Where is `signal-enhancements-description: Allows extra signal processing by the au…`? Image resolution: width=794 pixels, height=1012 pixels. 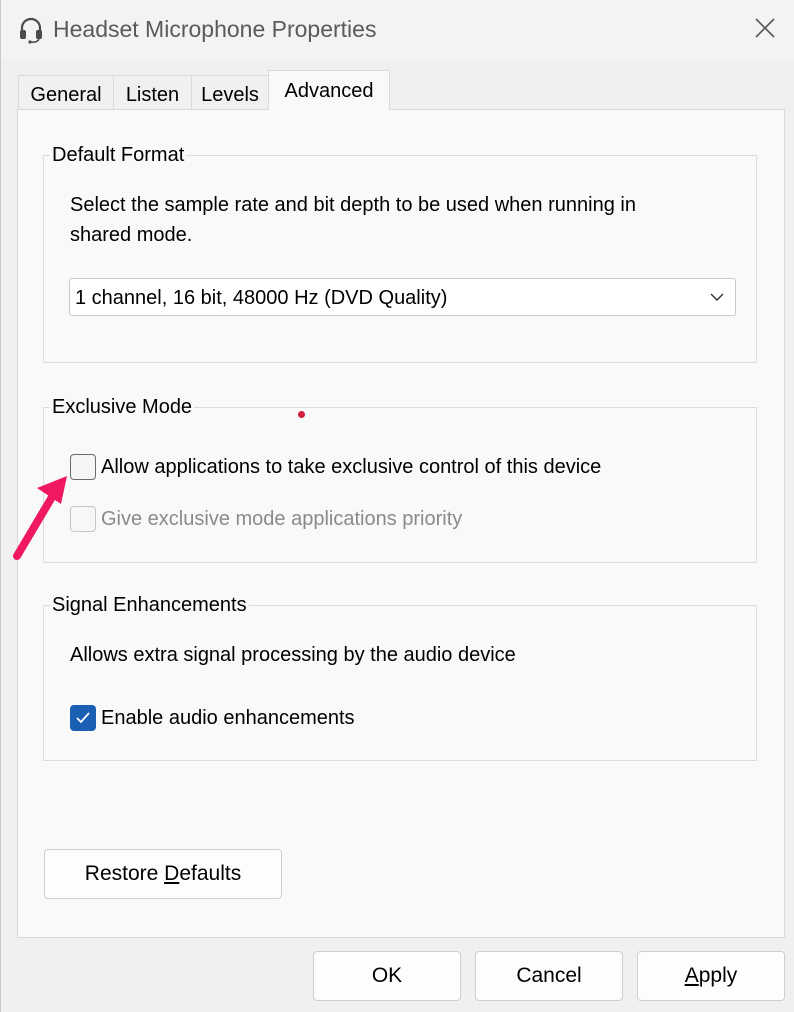
signal-enhancements-description: Allows extra signal processing by the au… is located at coordinates (293, 655).